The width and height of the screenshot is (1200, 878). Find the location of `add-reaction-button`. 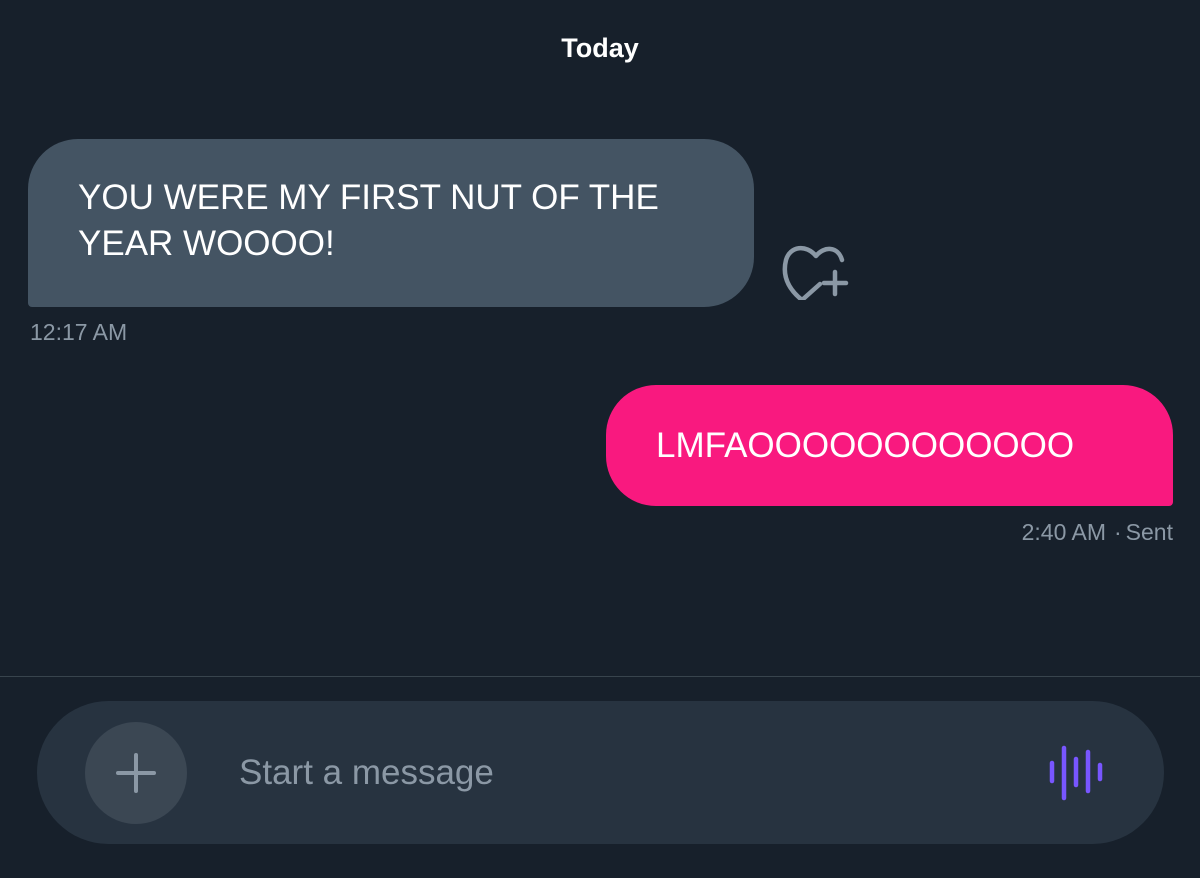

add-reaction-button is located at coordinates (817, 271).